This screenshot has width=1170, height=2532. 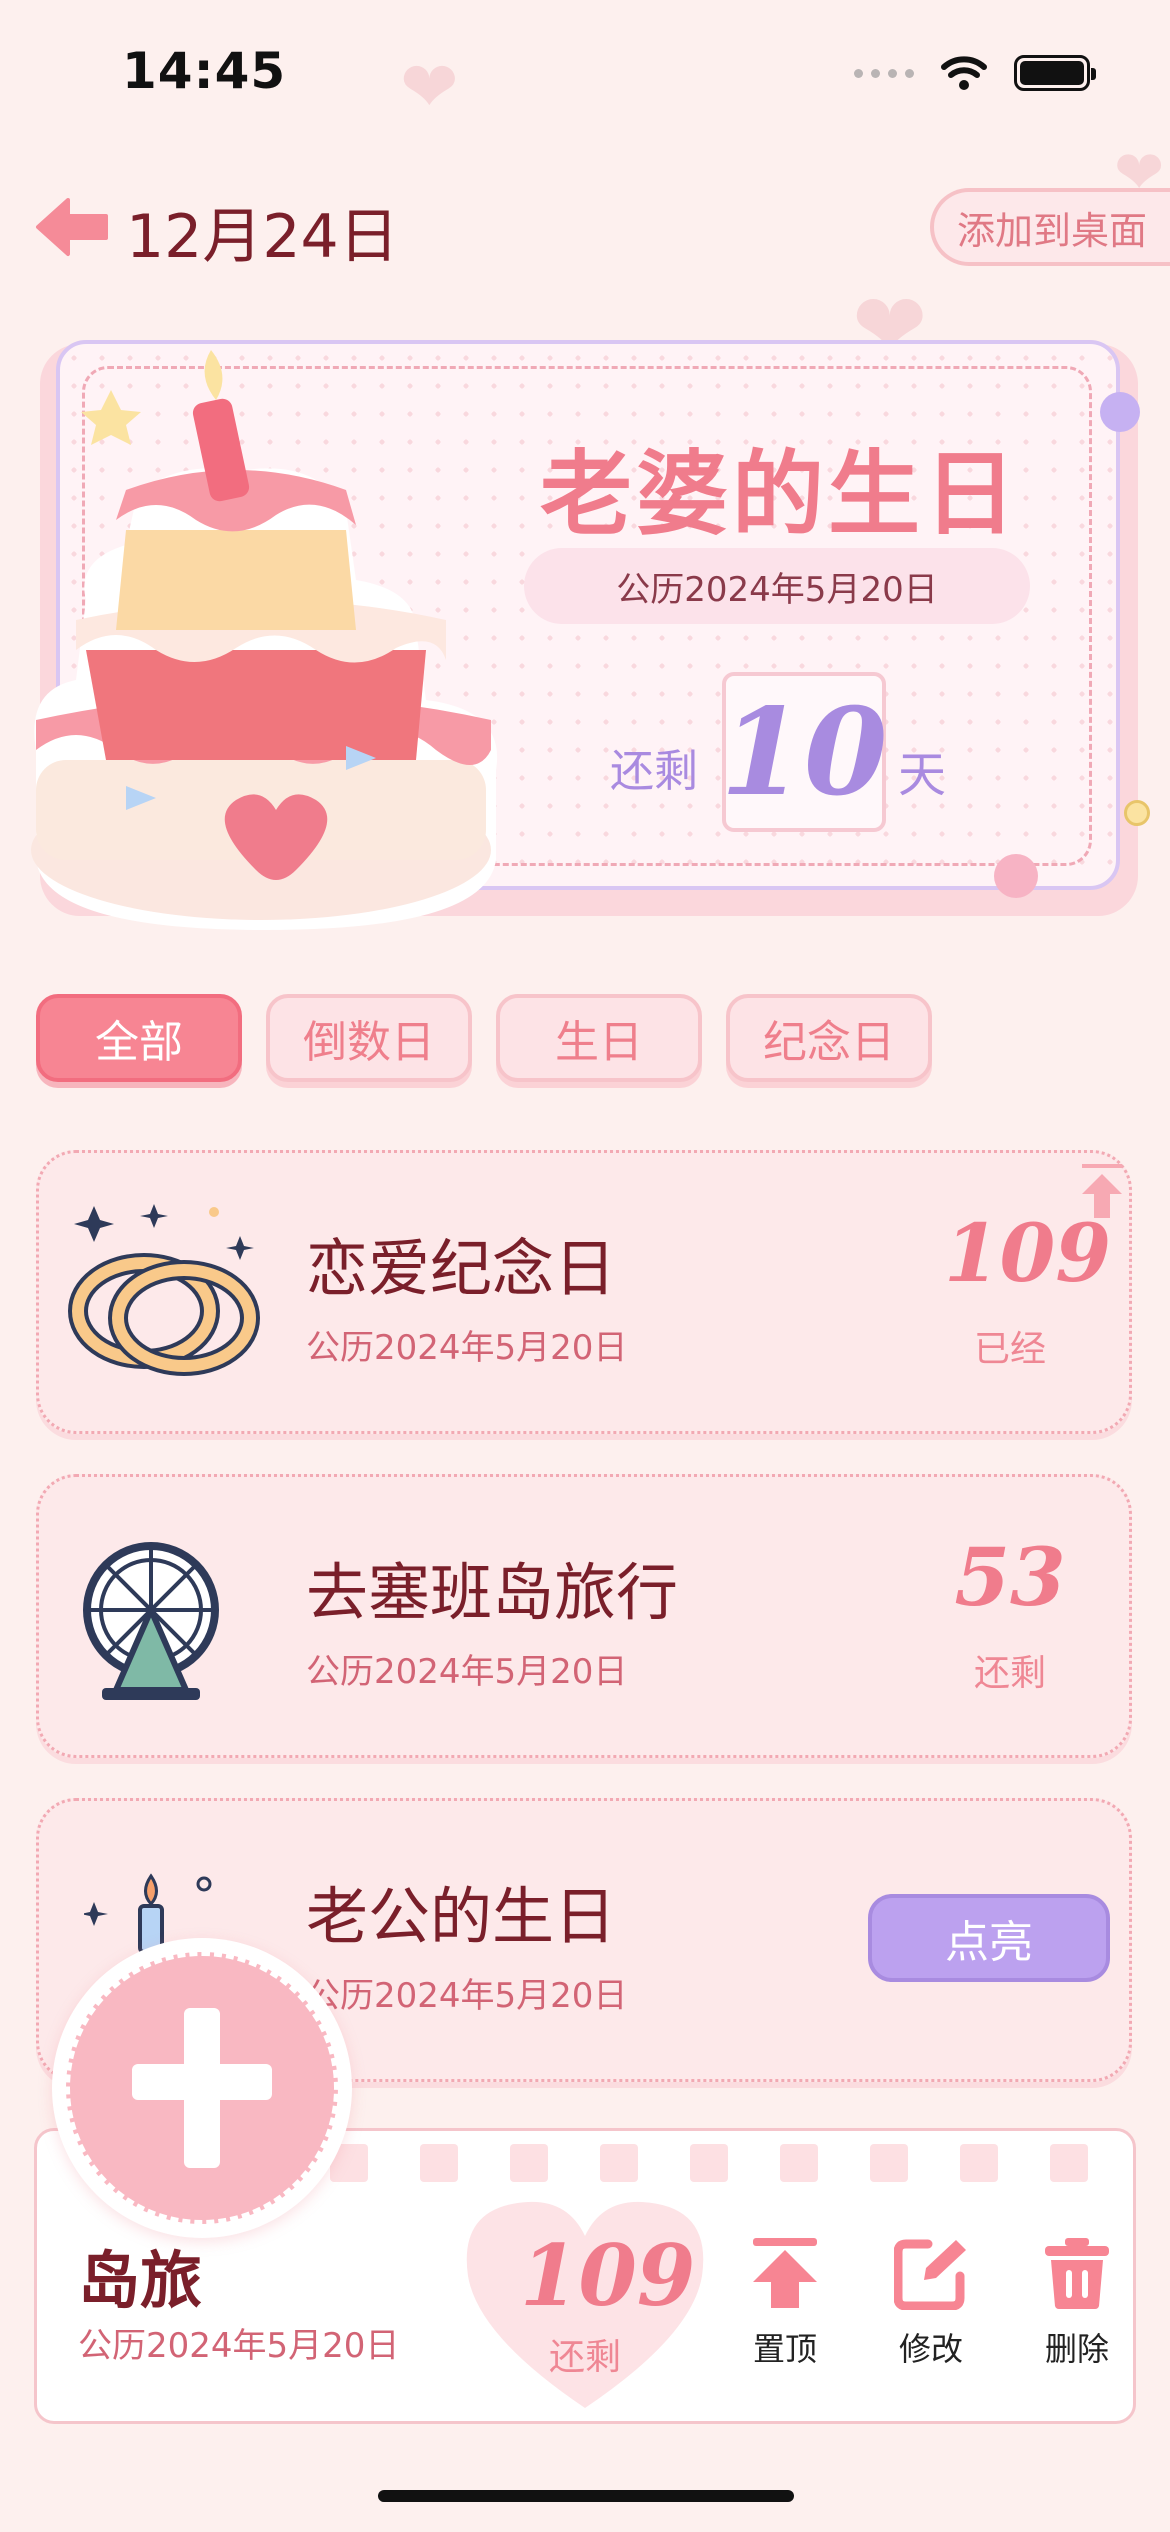 I want to click on light-up-button: 点亮, so click(x=989, y=1938).